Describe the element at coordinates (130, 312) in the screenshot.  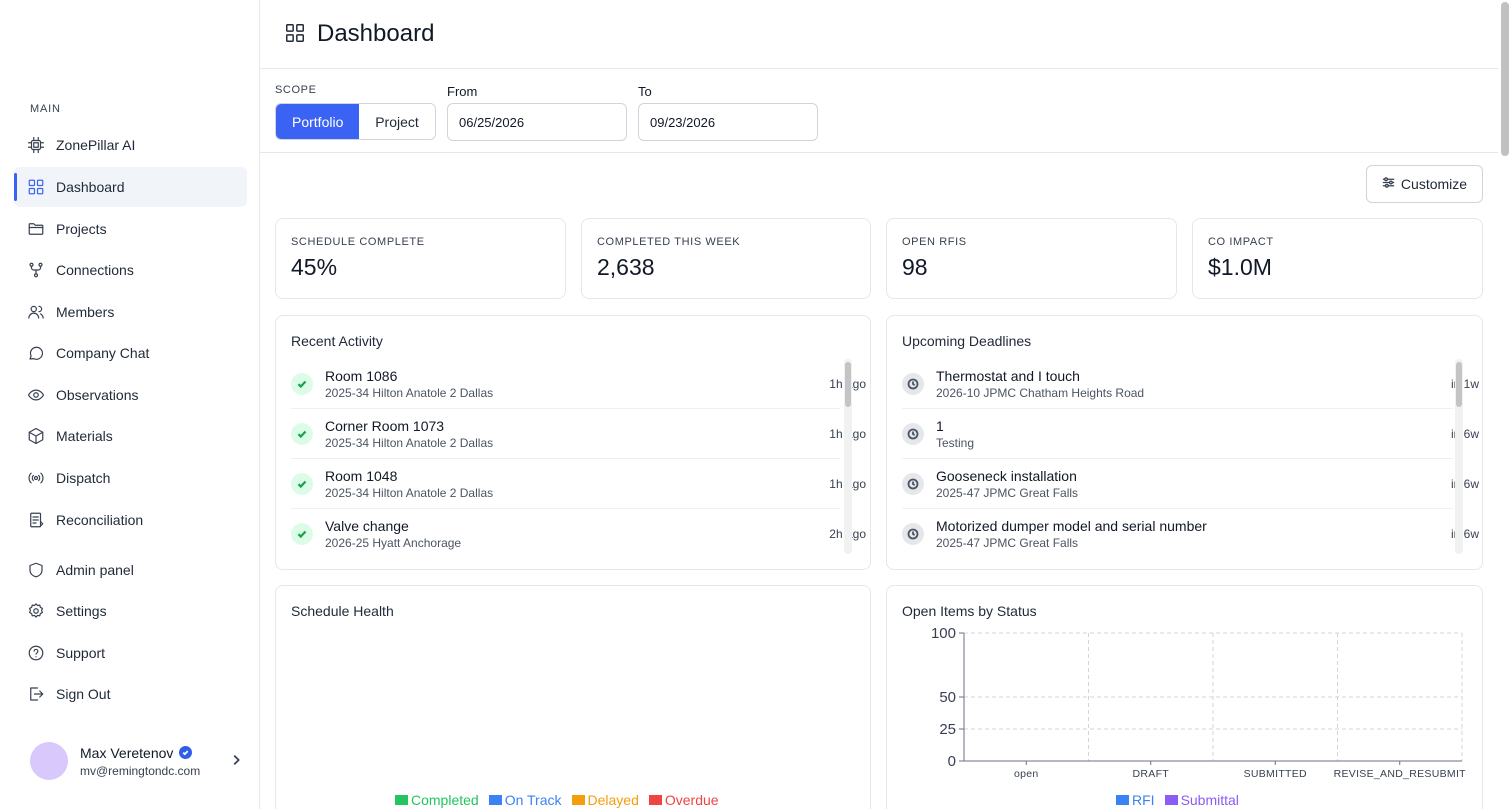
I see `sidebar-item-members: Members` at that location.